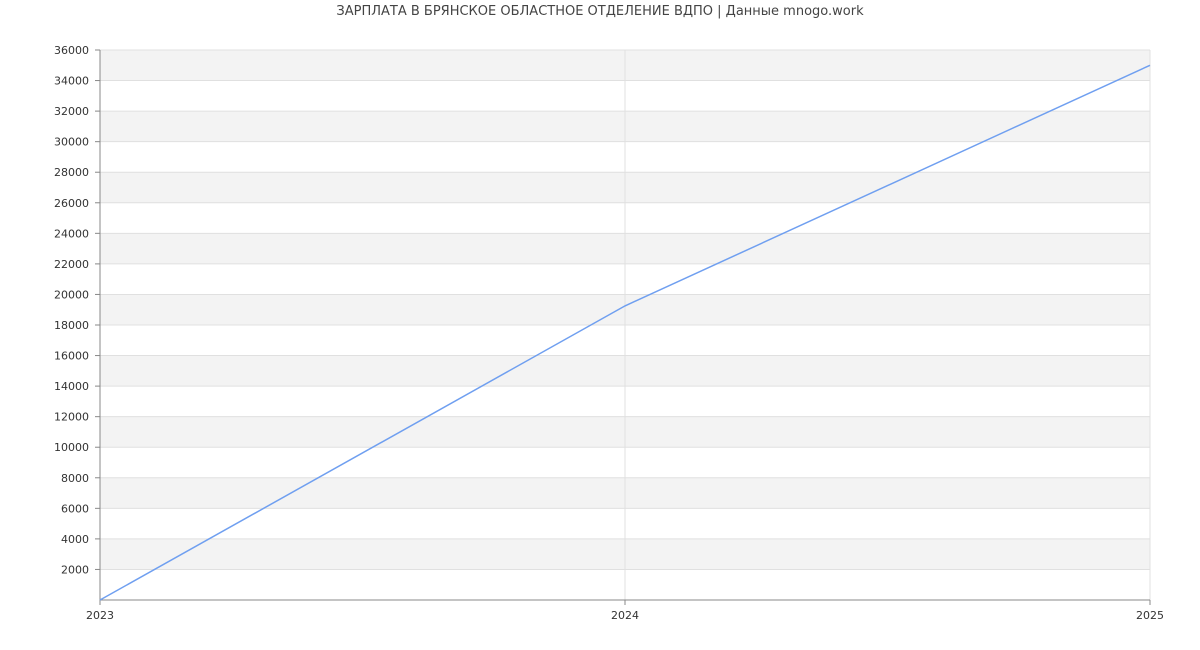 This screenshot has width=1200, height=650. What do you see at coordinates (71, 203) in the screenshot?
I see `y-tick-label: 26000` at bounding box center [71, 203].